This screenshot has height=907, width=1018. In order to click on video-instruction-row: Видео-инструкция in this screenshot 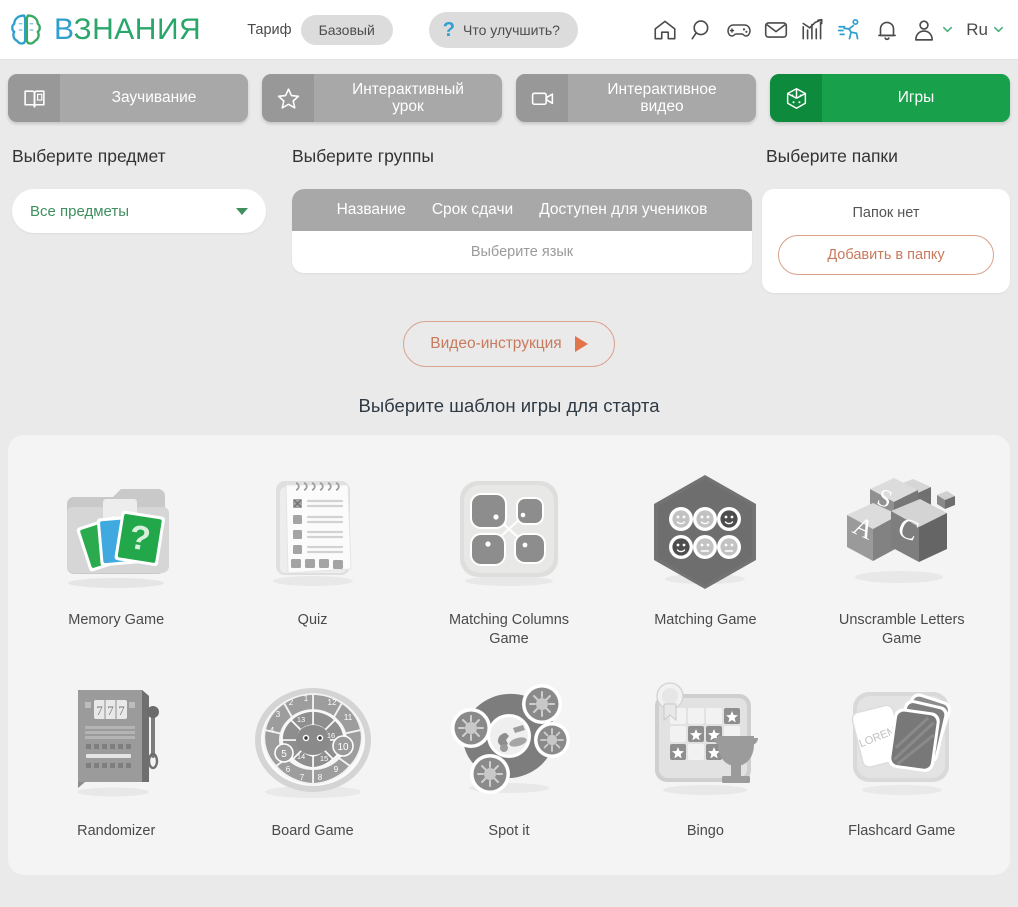, I will do `click(509, 344)`.